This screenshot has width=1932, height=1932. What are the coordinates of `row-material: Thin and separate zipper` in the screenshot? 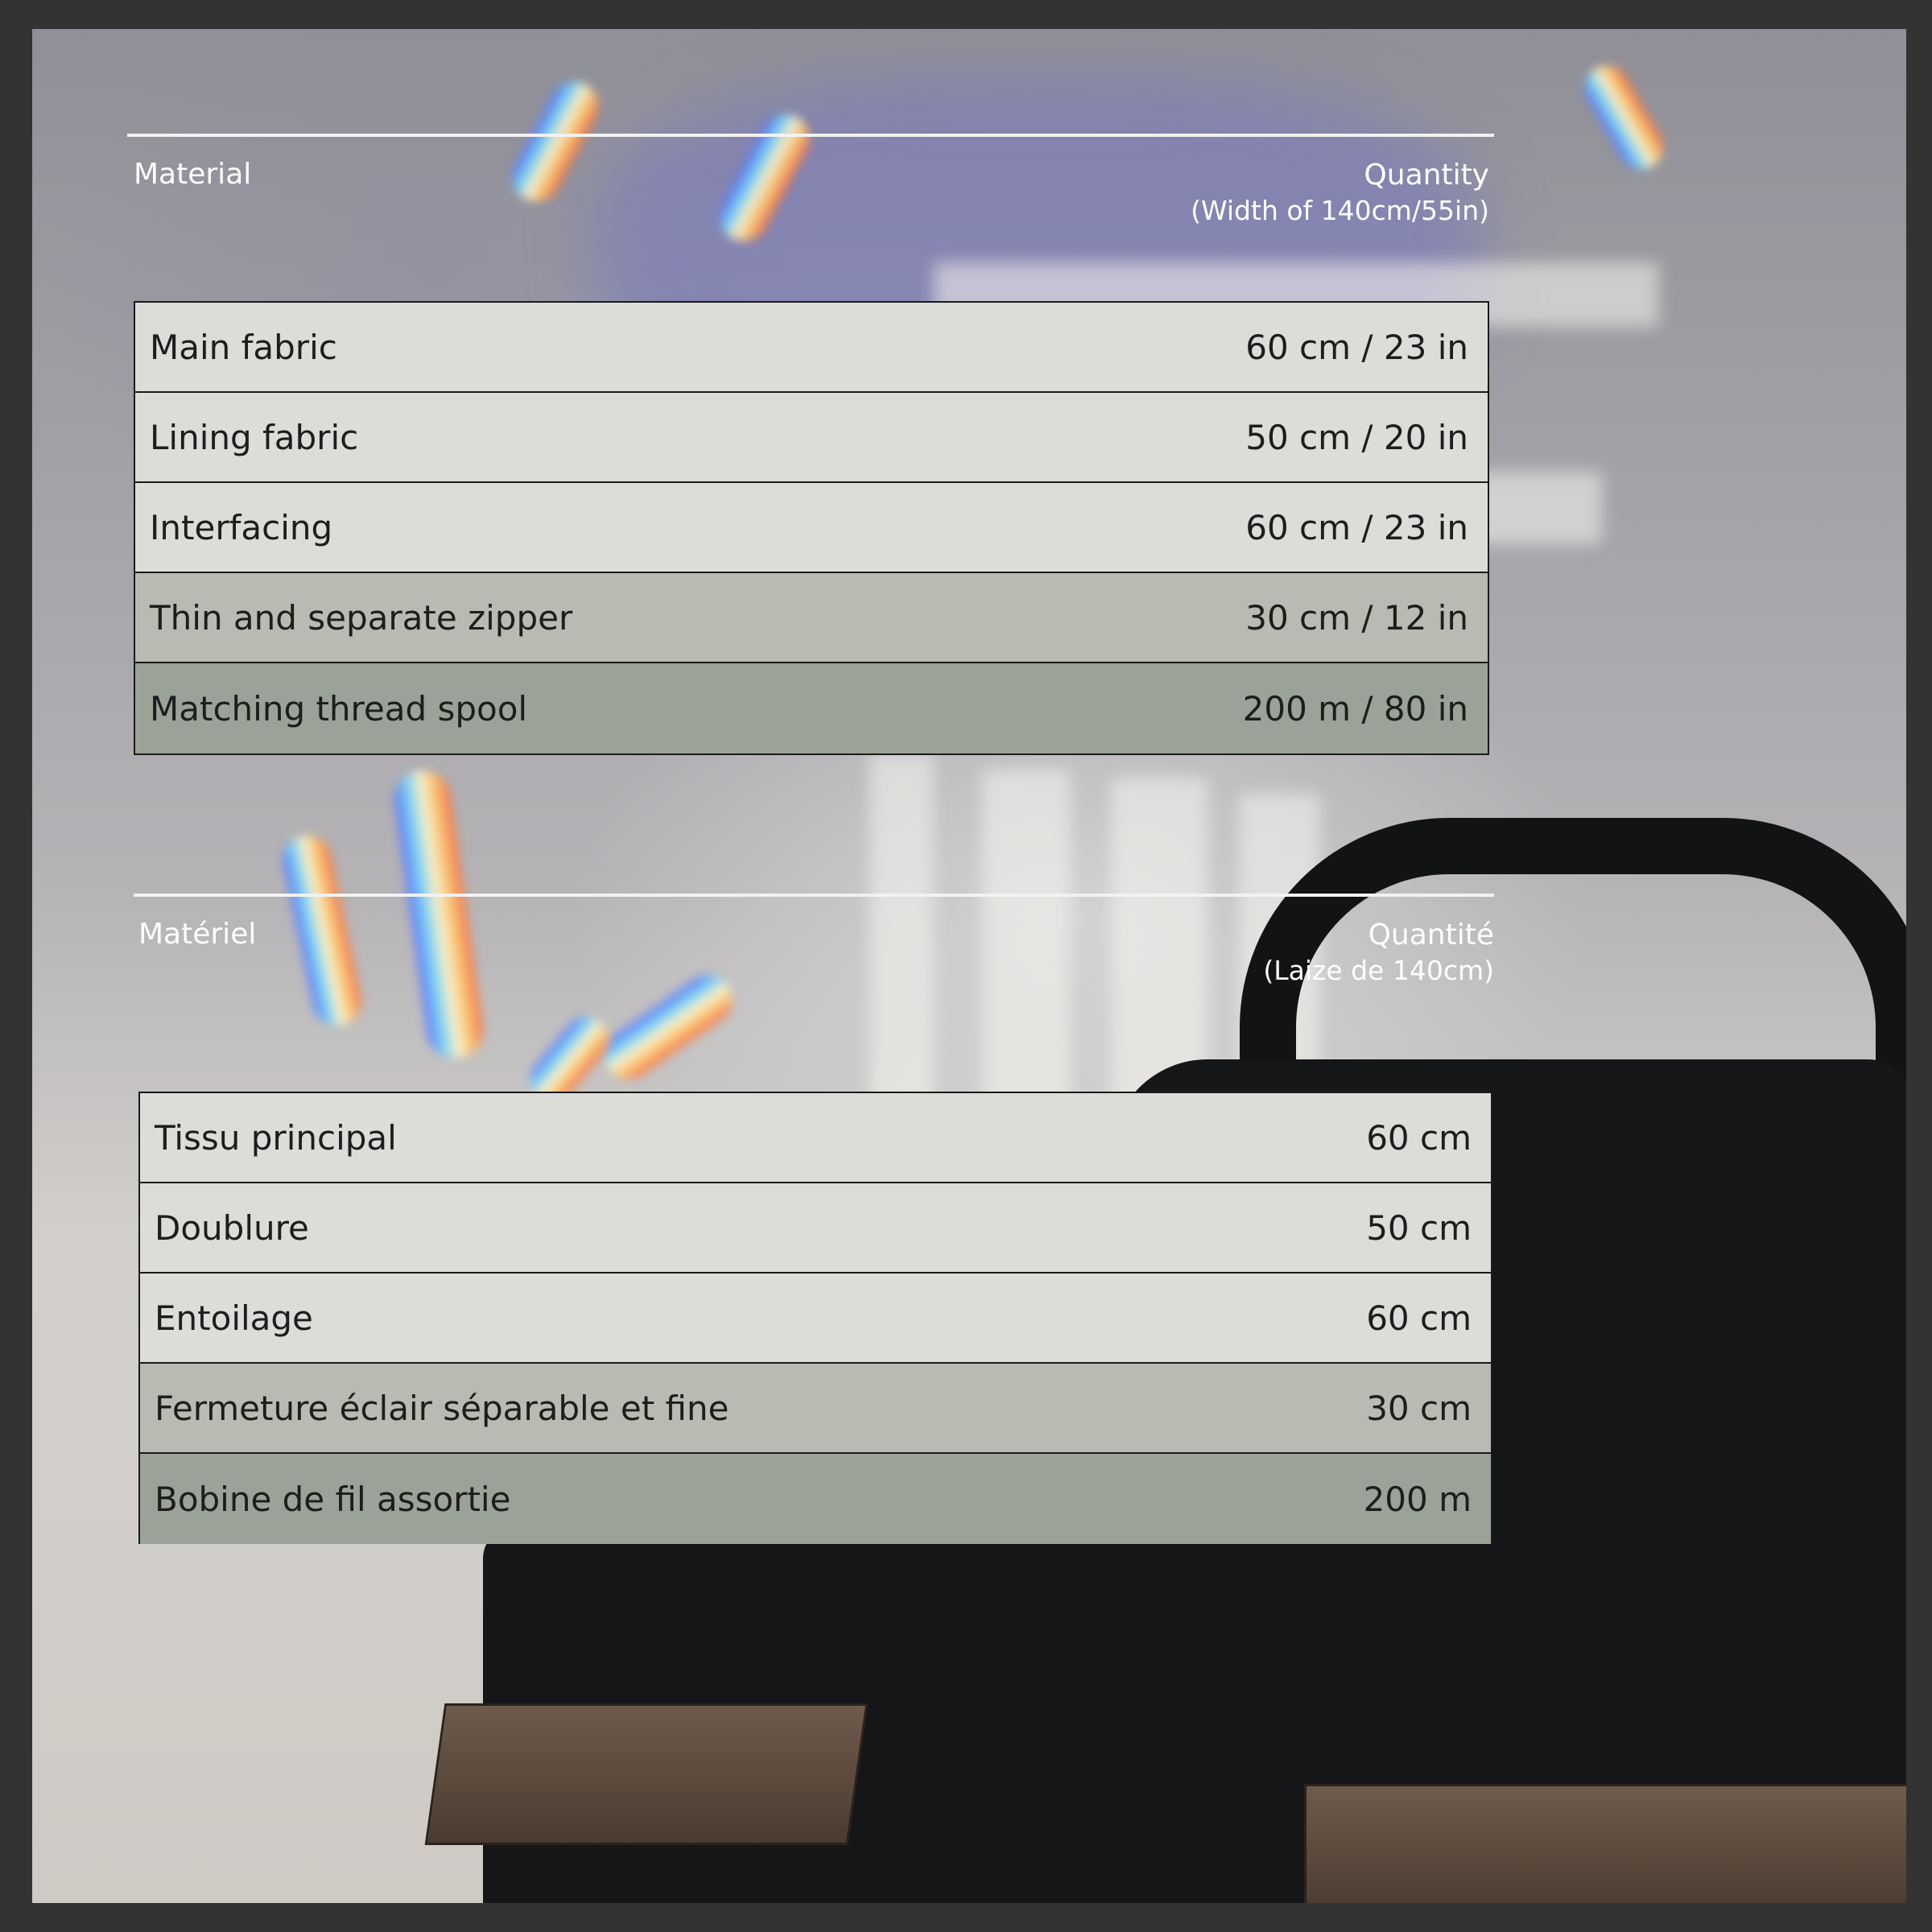 It's located at (361, 617).